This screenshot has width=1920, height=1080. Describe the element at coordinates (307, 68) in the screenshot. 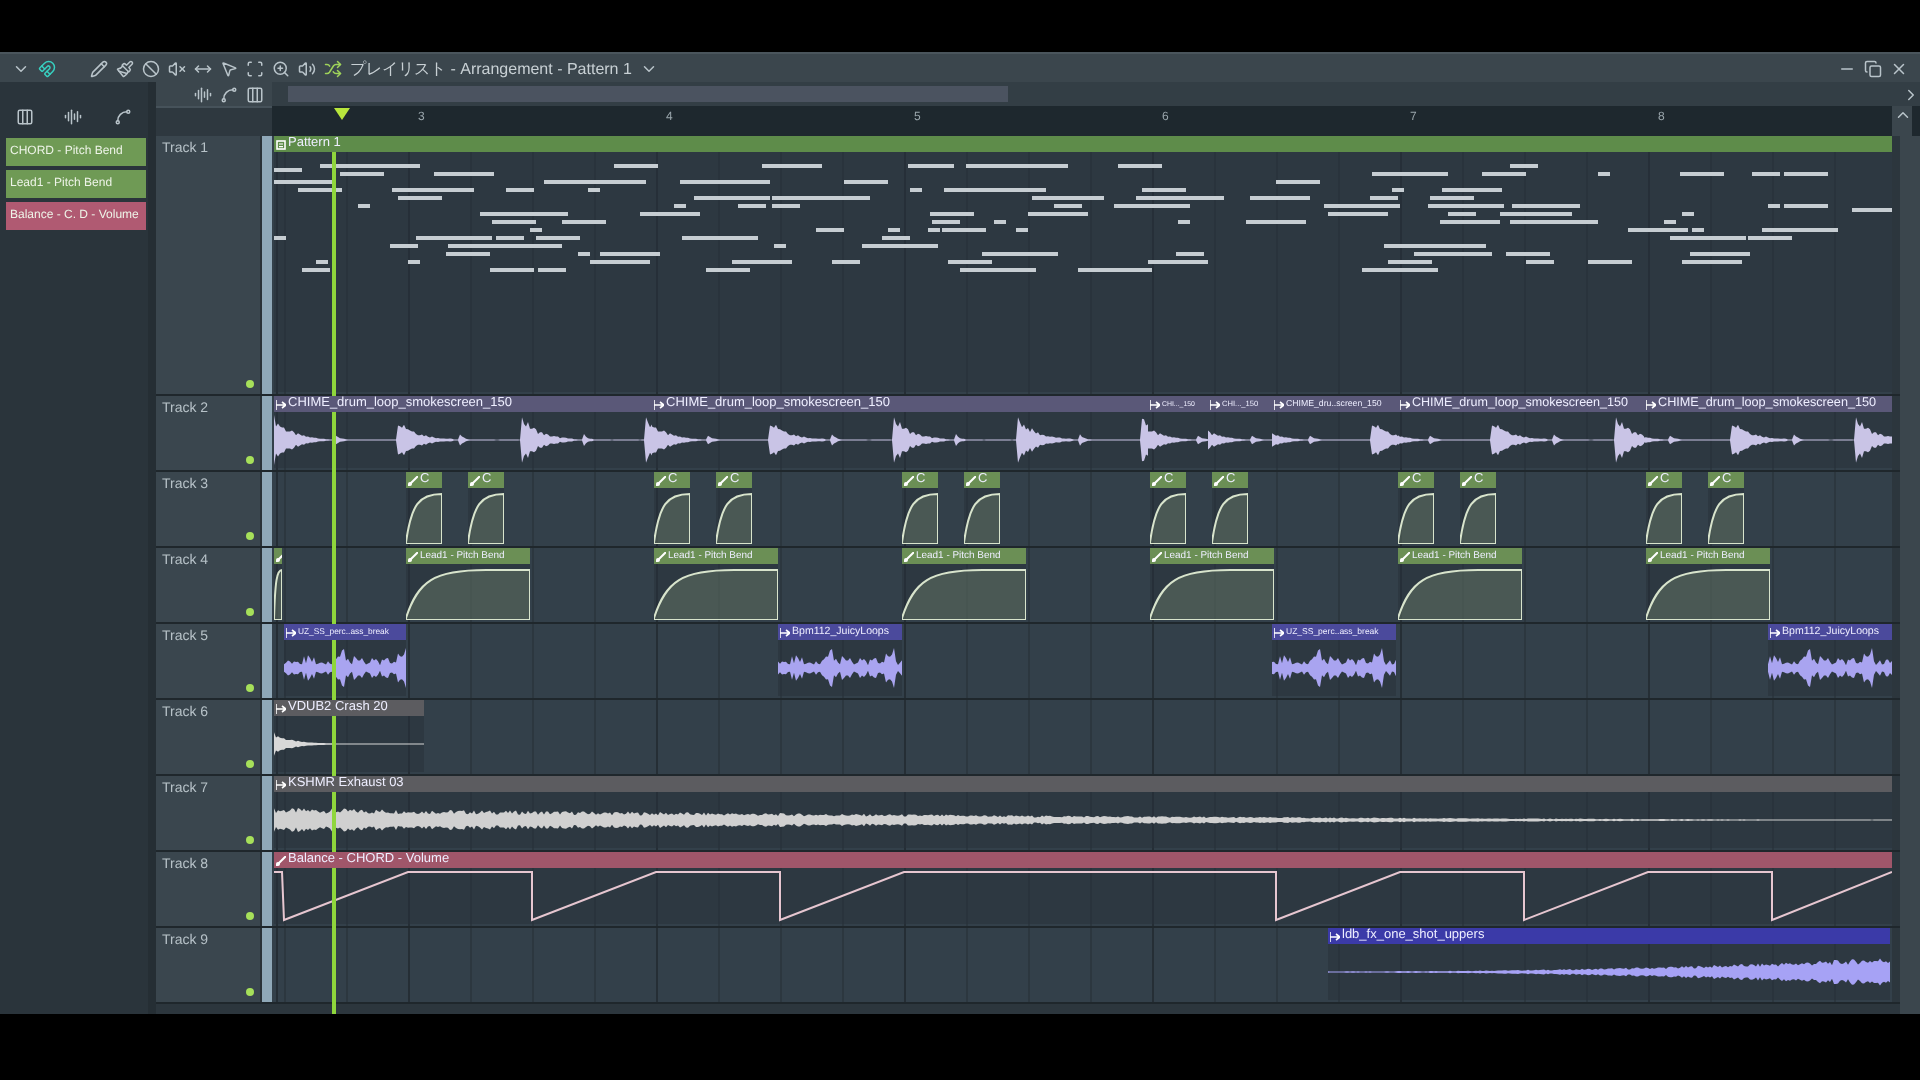

I see `speaker-icon` at that location.